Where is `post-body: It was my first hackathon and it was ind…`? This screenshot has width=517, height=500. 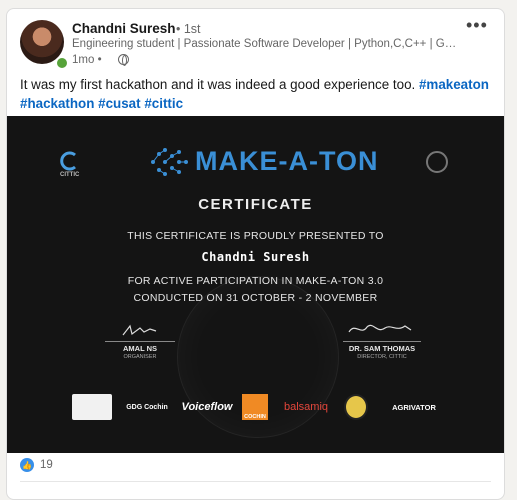
post-body: It was my first hackathon and it was ind… is located at coordinates (219, 84).